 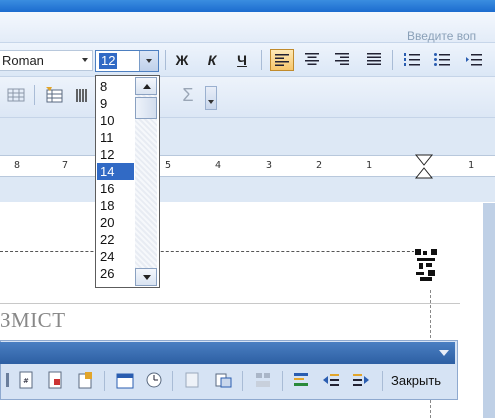 I want to click on help-search-input: Введите воп, so click(x=451, y=36).